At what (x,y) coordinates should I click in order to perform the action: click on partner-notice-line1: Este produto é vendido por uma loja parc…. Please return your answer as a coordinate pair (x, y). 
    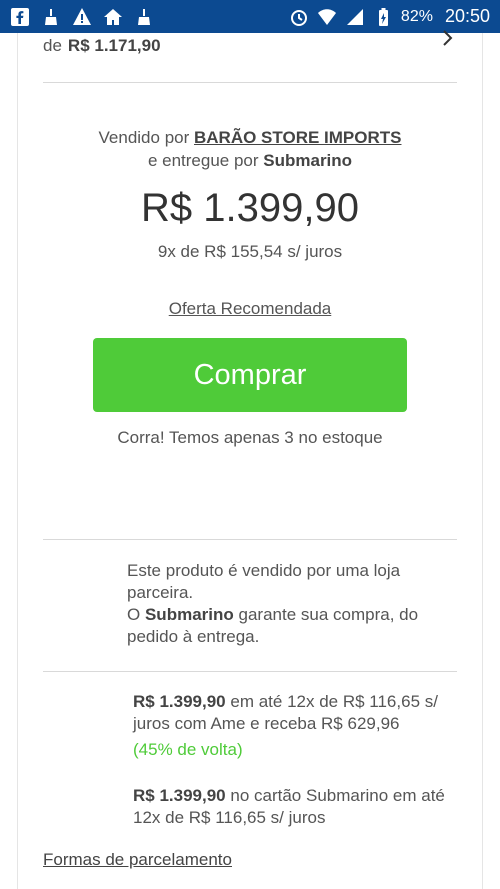
    Looking at the image, I should click on (264, 581).